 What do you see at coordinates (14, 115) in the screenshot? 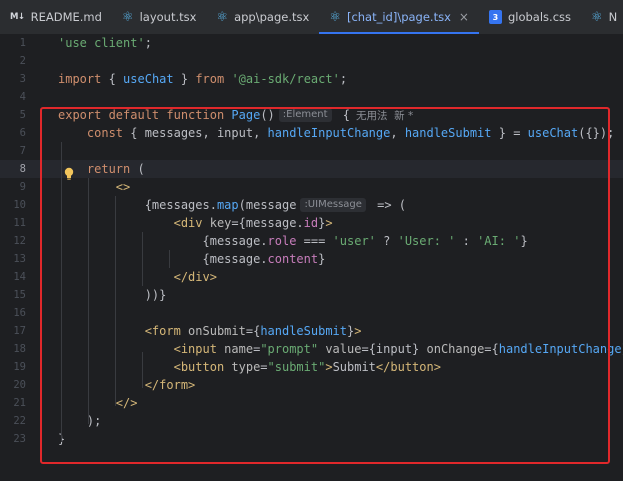
I see `line-number: 5` at bounding box center [14, 115].